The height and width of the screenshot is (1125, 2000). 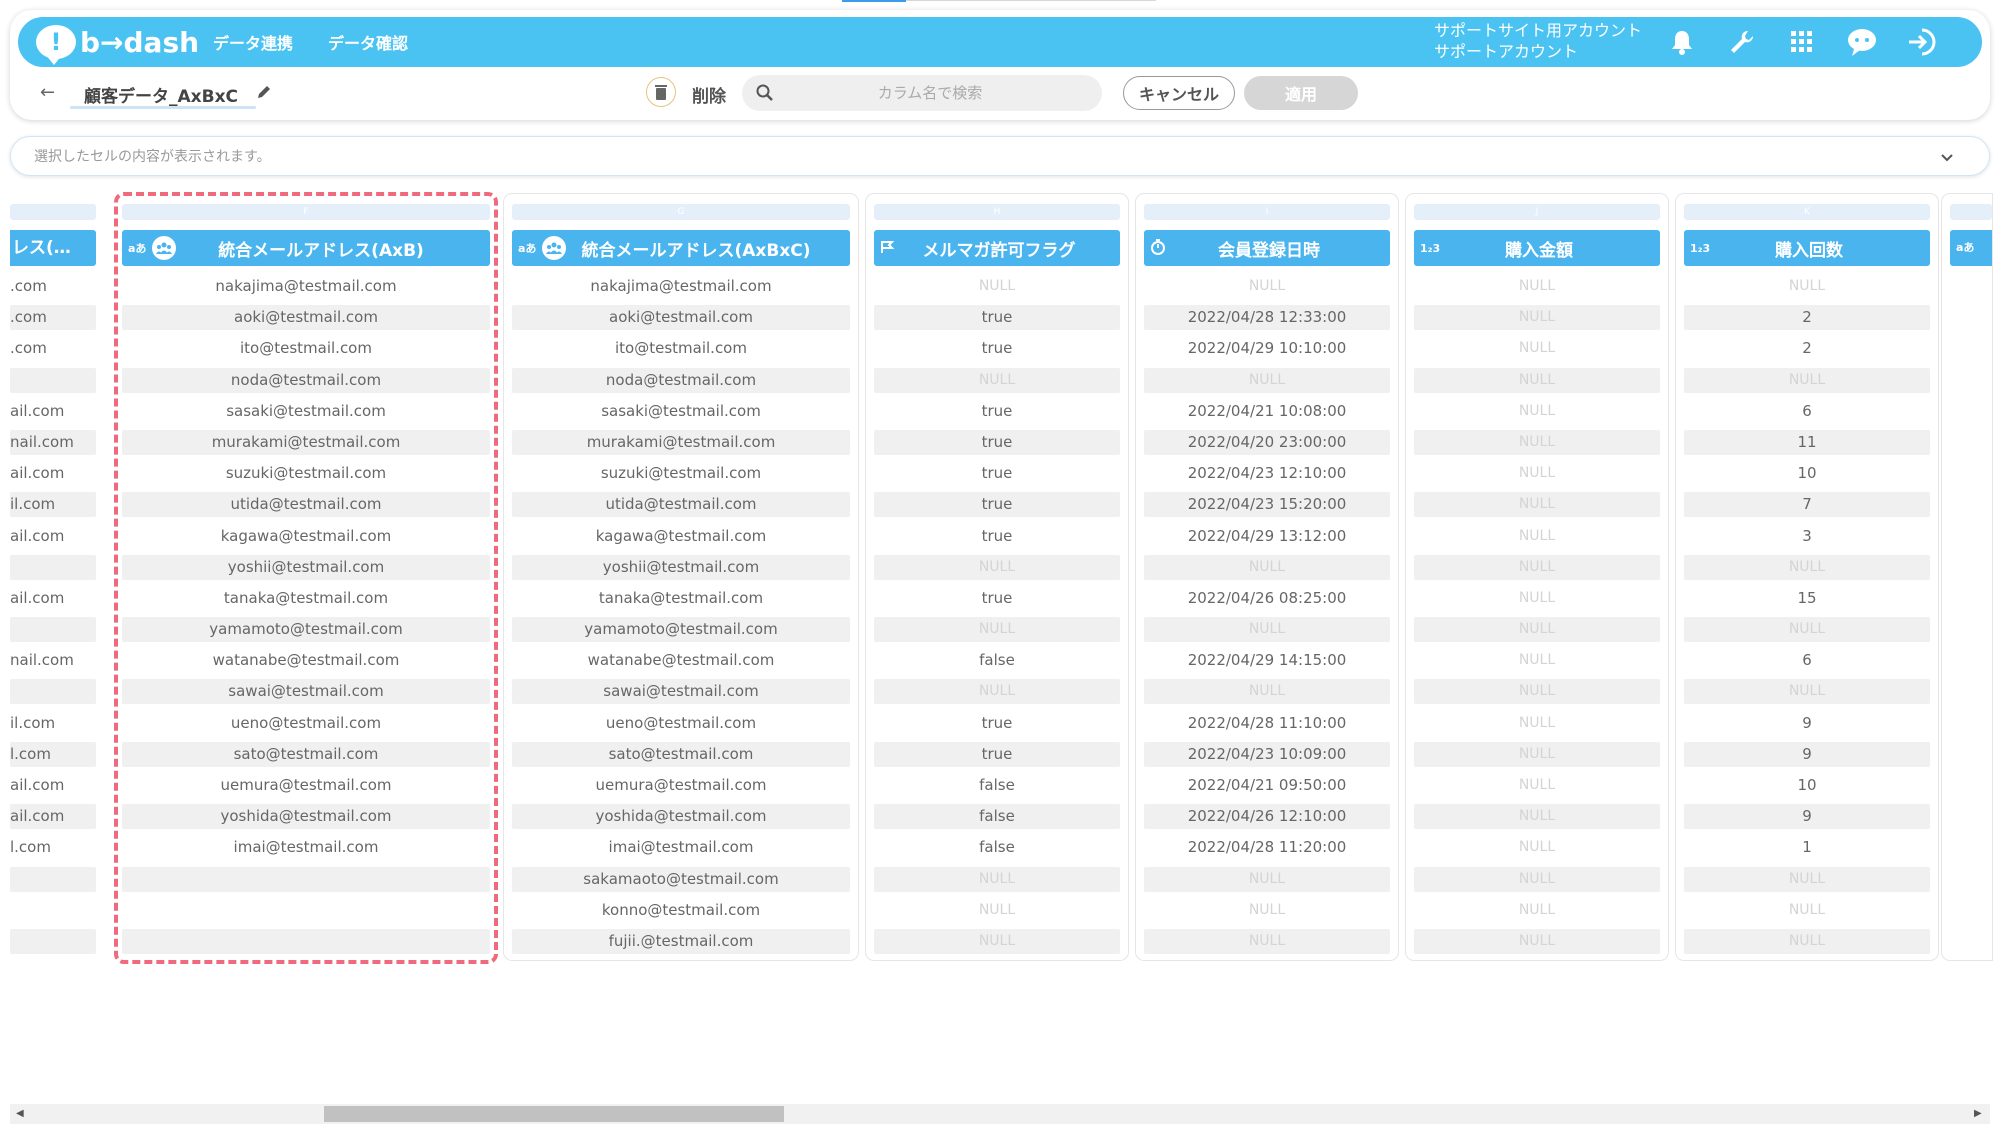 What do you see at coordinates (306, 318) in the screenshot?
I see `table-cell: aoki@testmail.com` at bounding box center [306, 318].